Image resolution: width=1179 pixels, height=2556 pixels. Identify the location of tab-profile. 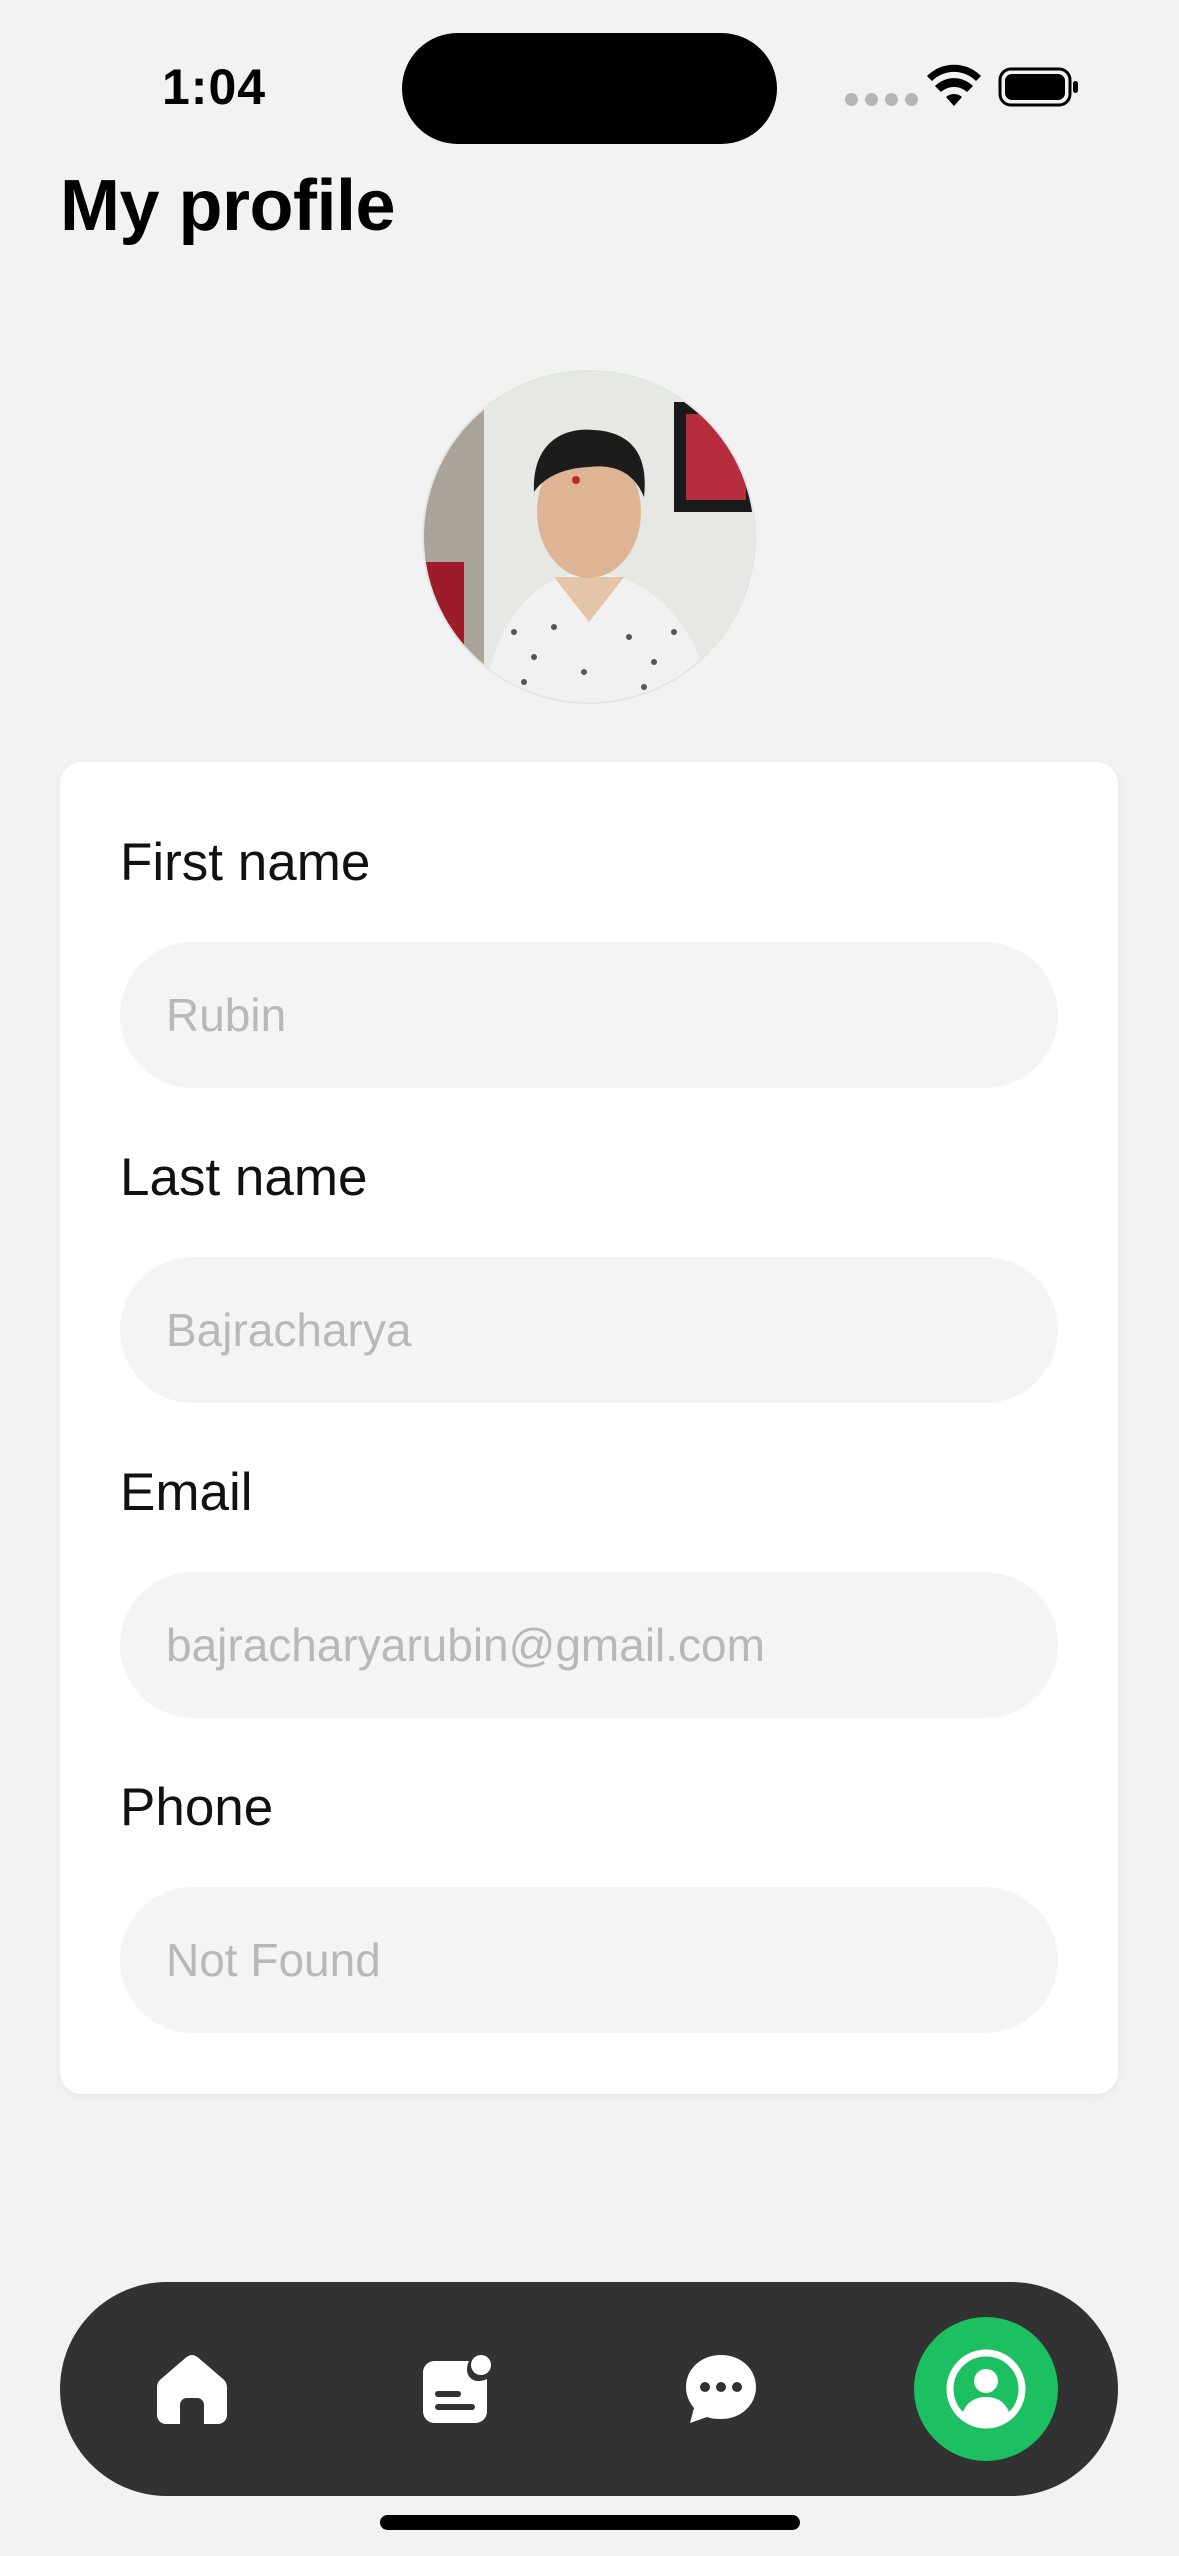
(986, 2389).